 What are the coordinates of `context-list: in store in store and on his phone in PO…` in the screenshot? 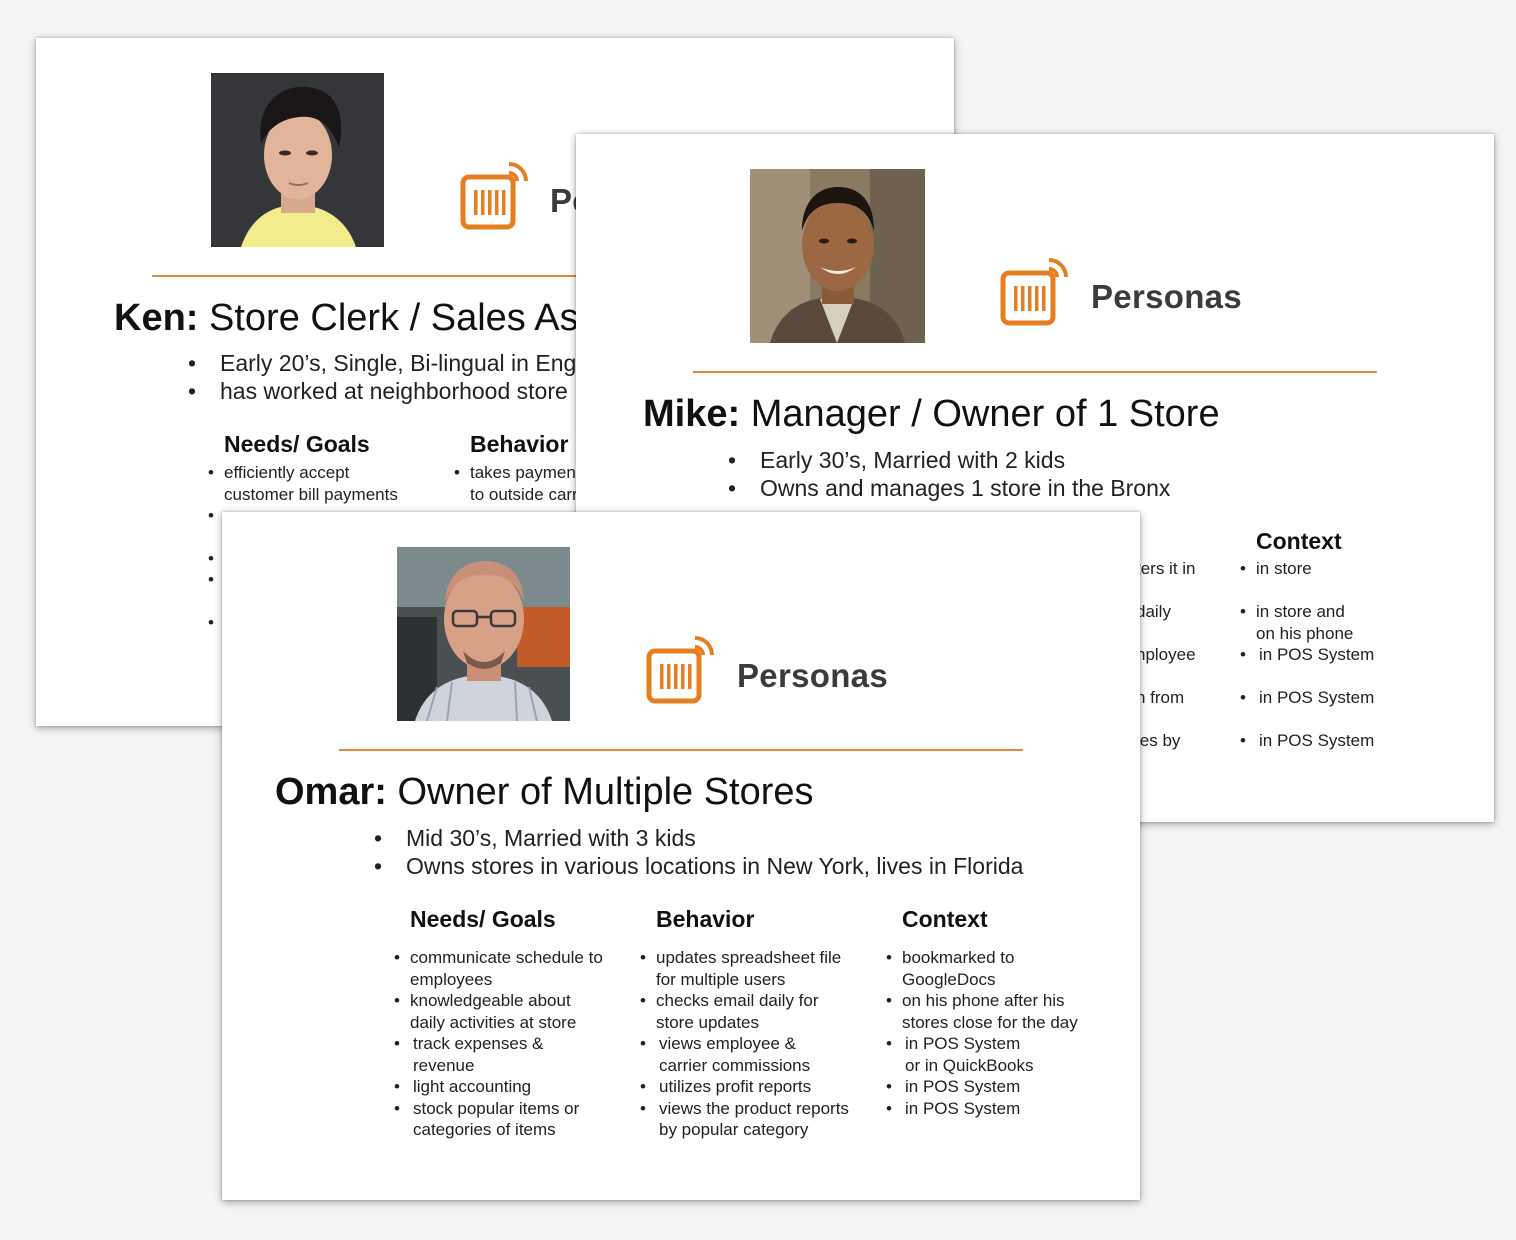 It's located at (1307, 655).